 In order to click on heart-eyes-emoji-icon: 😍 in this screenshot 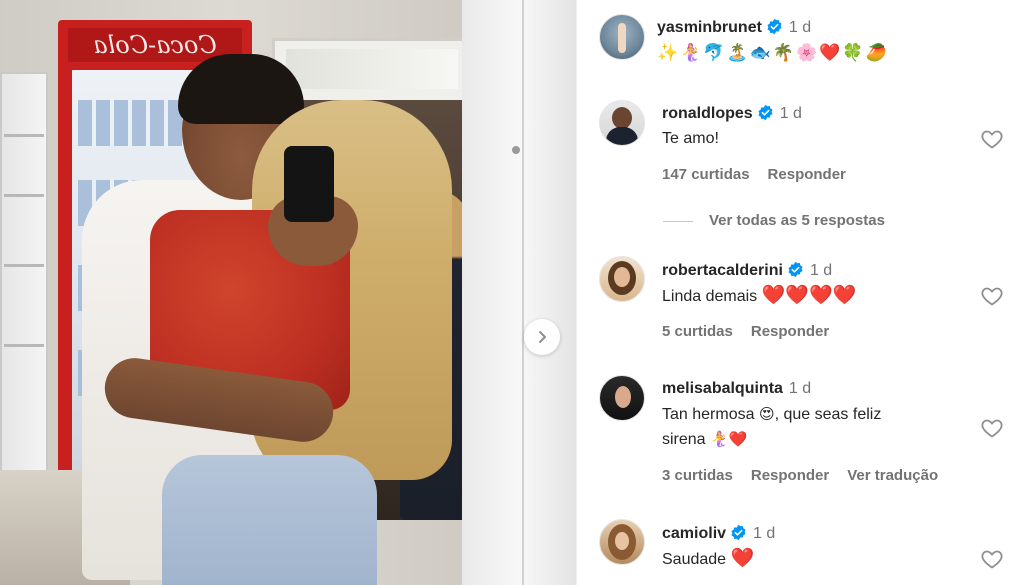, I will do `click(766, 414)`.